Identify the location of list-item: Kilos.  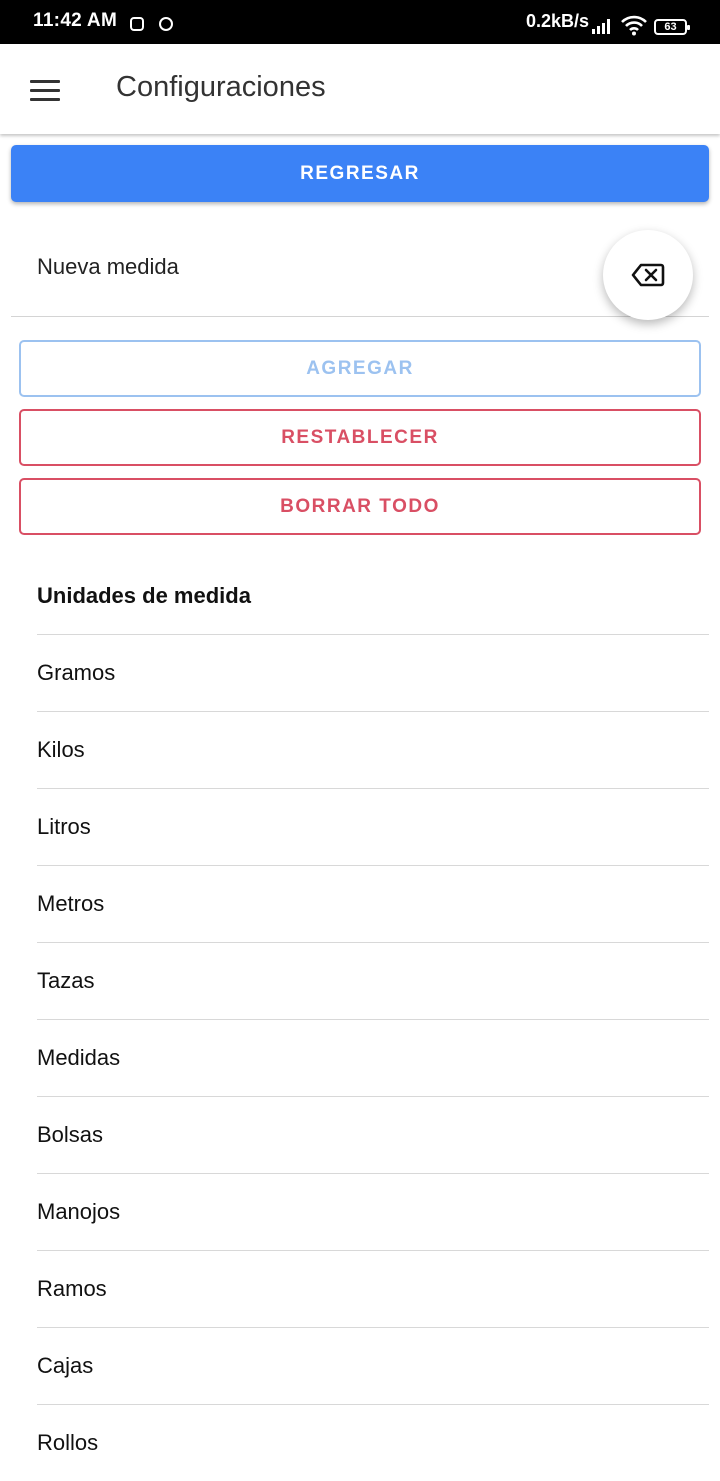
(373, 749).